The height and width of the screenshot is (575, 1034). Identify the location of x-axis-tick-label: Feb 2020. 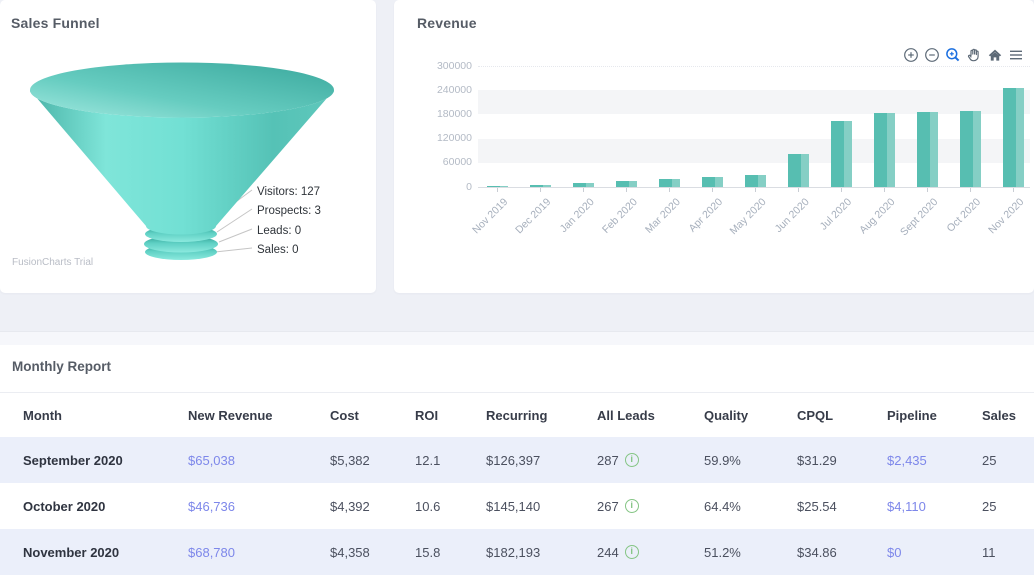
(619, 216).